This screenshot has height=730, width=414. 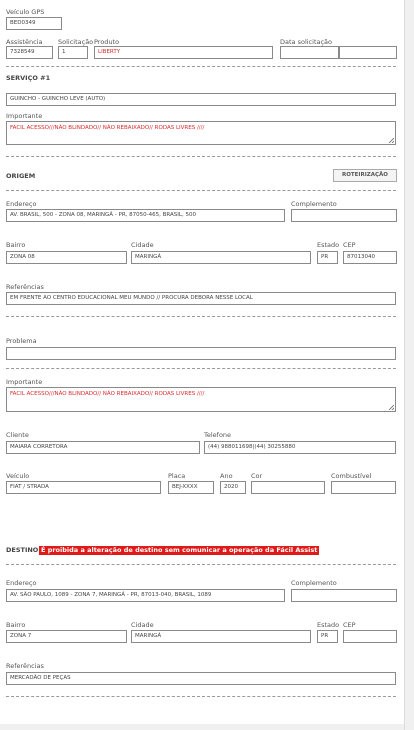 What do you see at coordinates (16, 625) in the screenshot?
I see `destino-bairro-label: Bairro` at bounding box center [16, 625].